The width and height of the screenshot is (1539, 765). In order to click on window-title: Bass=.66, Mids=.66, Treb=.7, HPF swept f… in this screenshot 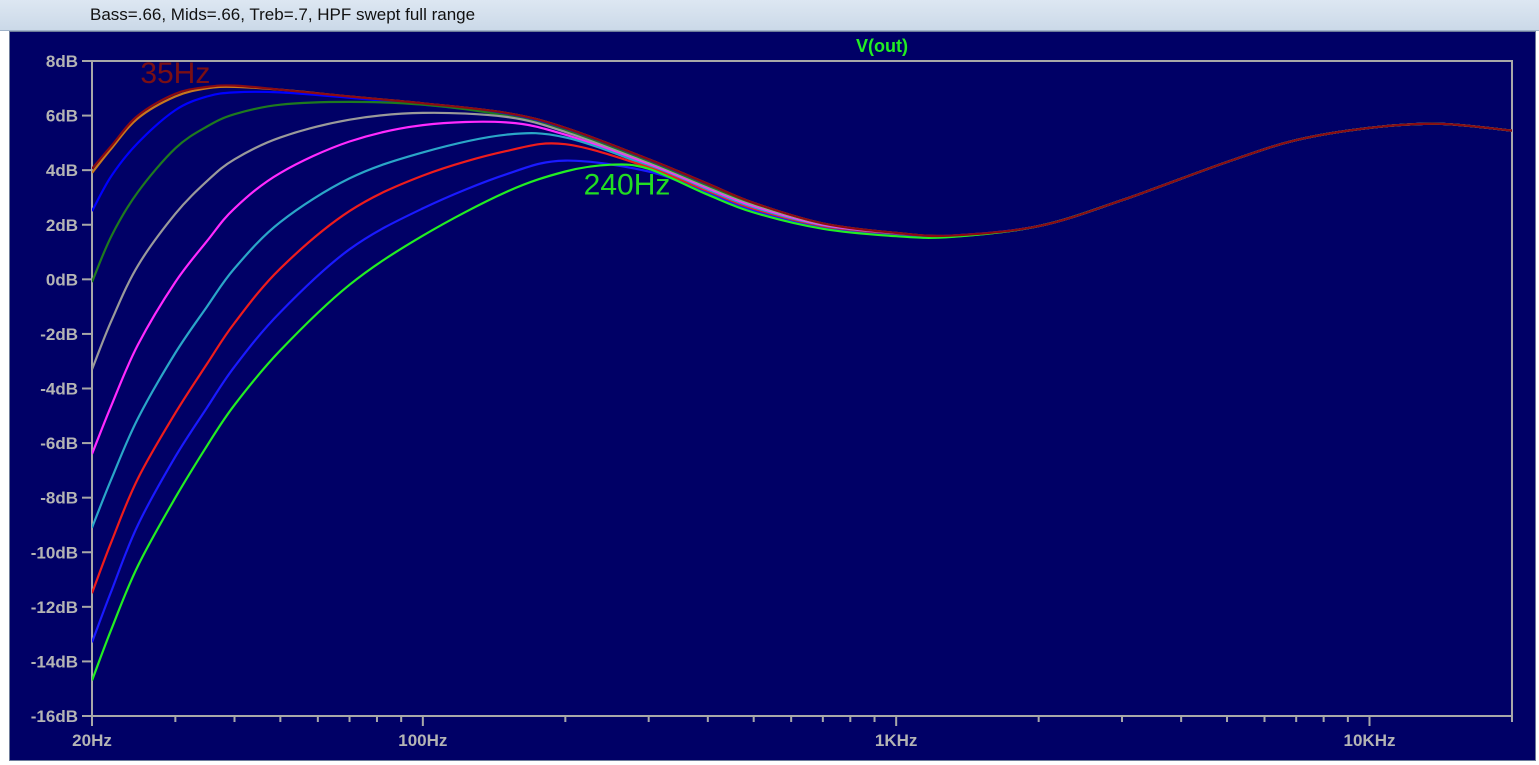, I will do `click(283, 14)`.